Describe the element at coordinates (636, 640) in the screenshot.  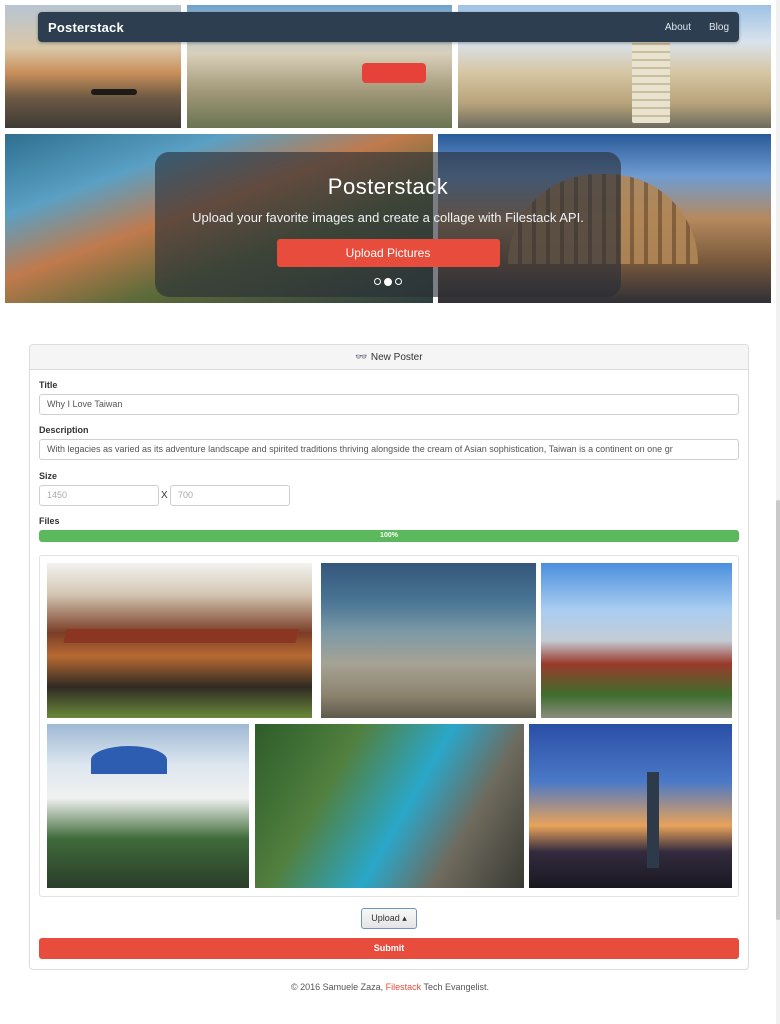
I see `pagoda-skyline-image` at that location.